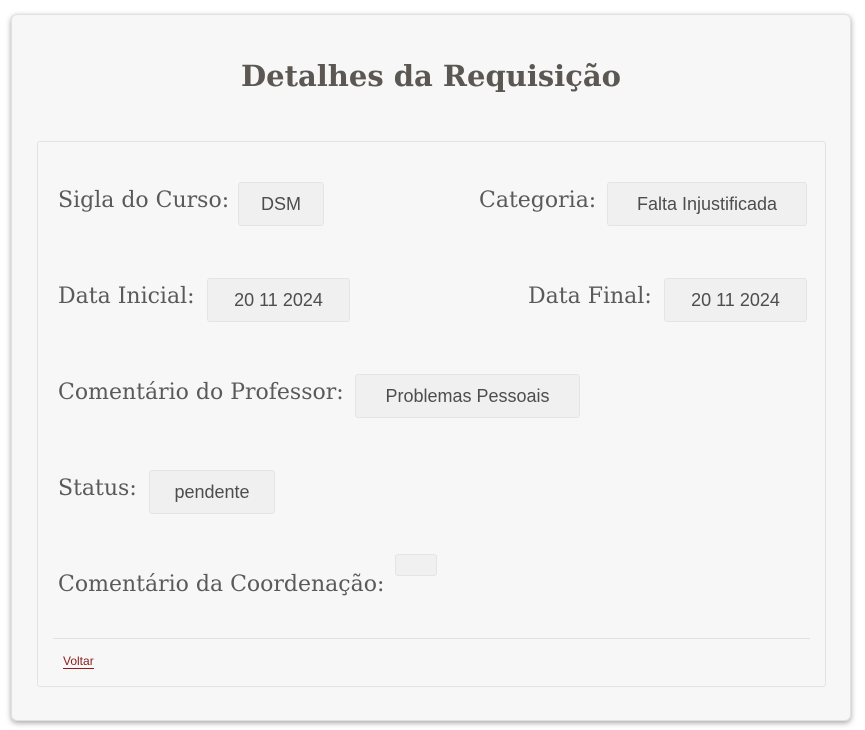  I want to click on comentario-coordenacao-value, so click(416, 565).